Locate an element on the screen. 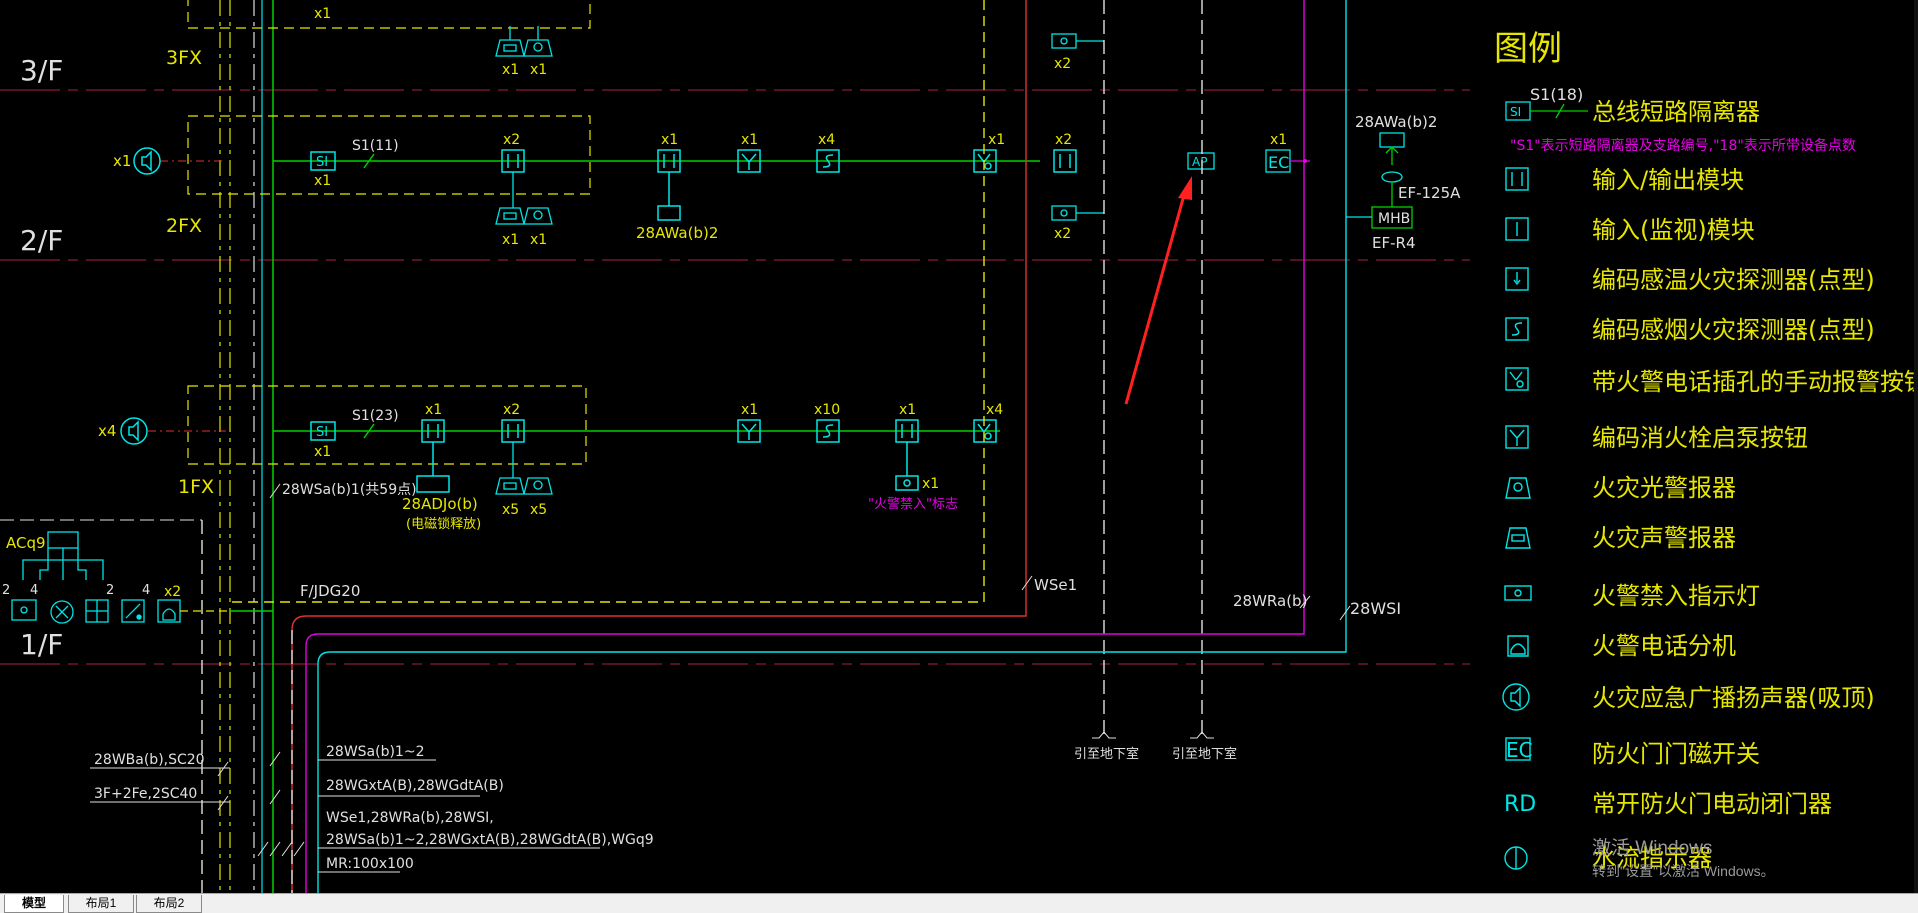  door-device-icon is located at coordinates (96, 611).